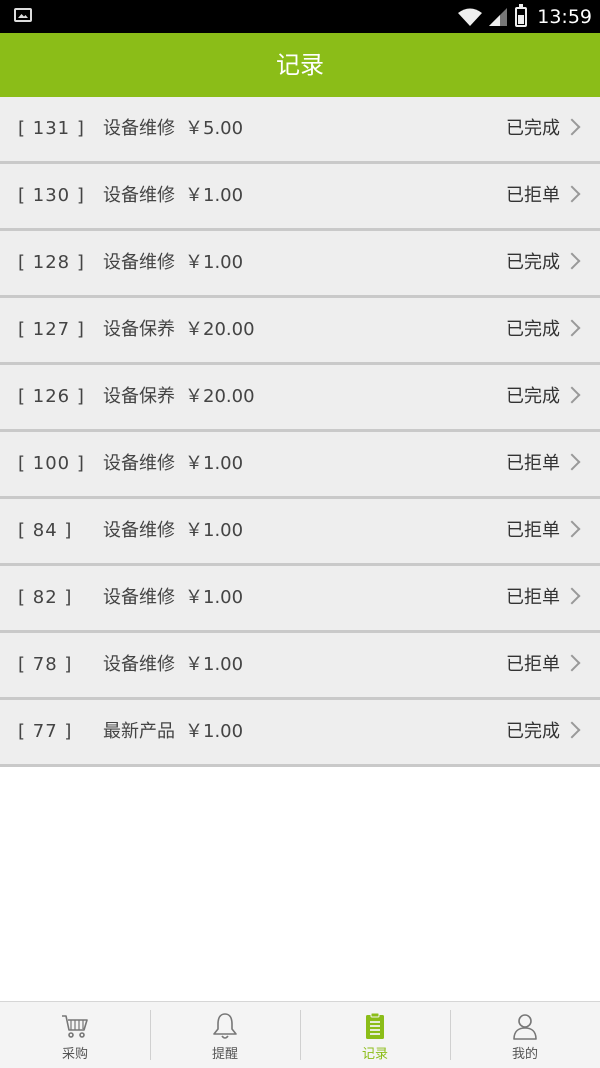 The height and width of the screenshot is (1068, 600). What do you see at coordinates (23, 15) in the screenshot?
I see `gallery-notification-icon` at bounding box center [23, 15].